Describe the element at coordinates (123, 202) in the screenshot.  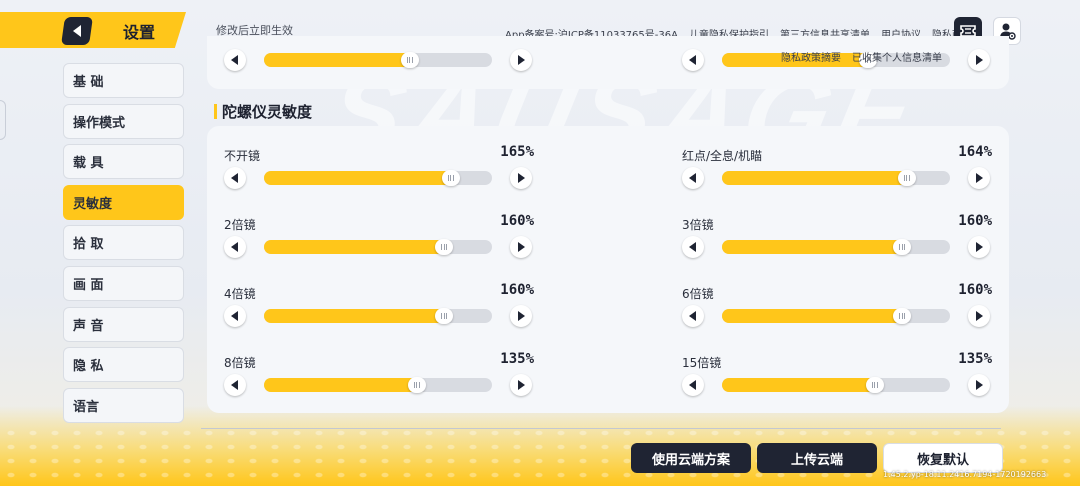
I see `sidebar-item-sensitivity: 灵敏度` at that location.